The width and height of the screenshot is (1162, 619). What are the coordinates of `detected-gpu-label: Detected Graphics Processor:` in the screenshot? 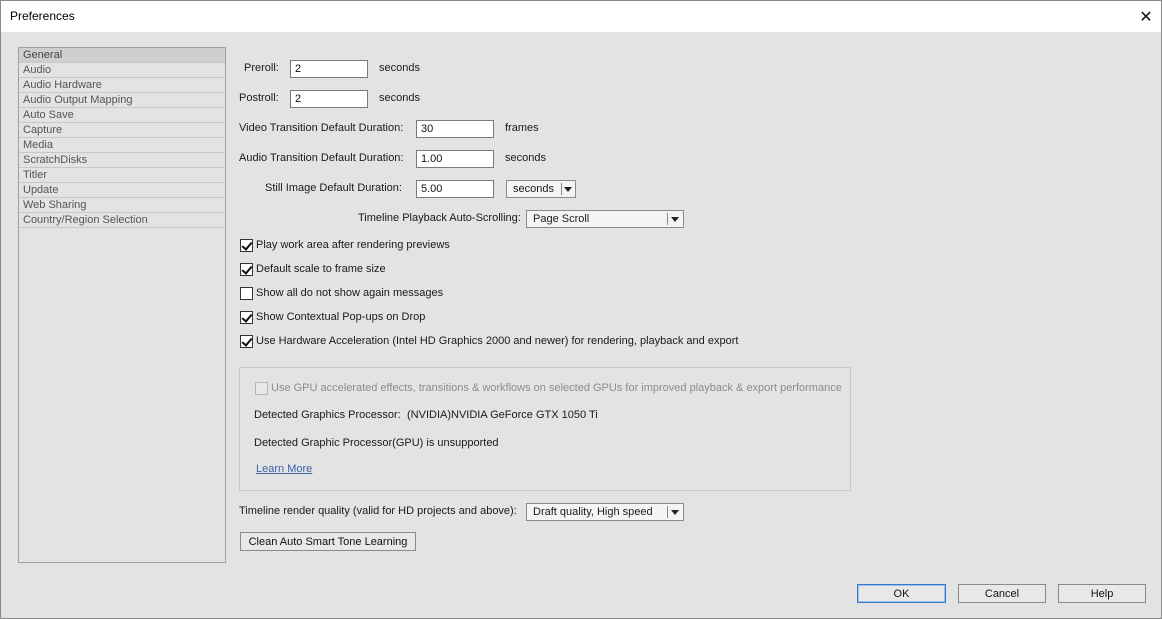 It's located at (327, 415).